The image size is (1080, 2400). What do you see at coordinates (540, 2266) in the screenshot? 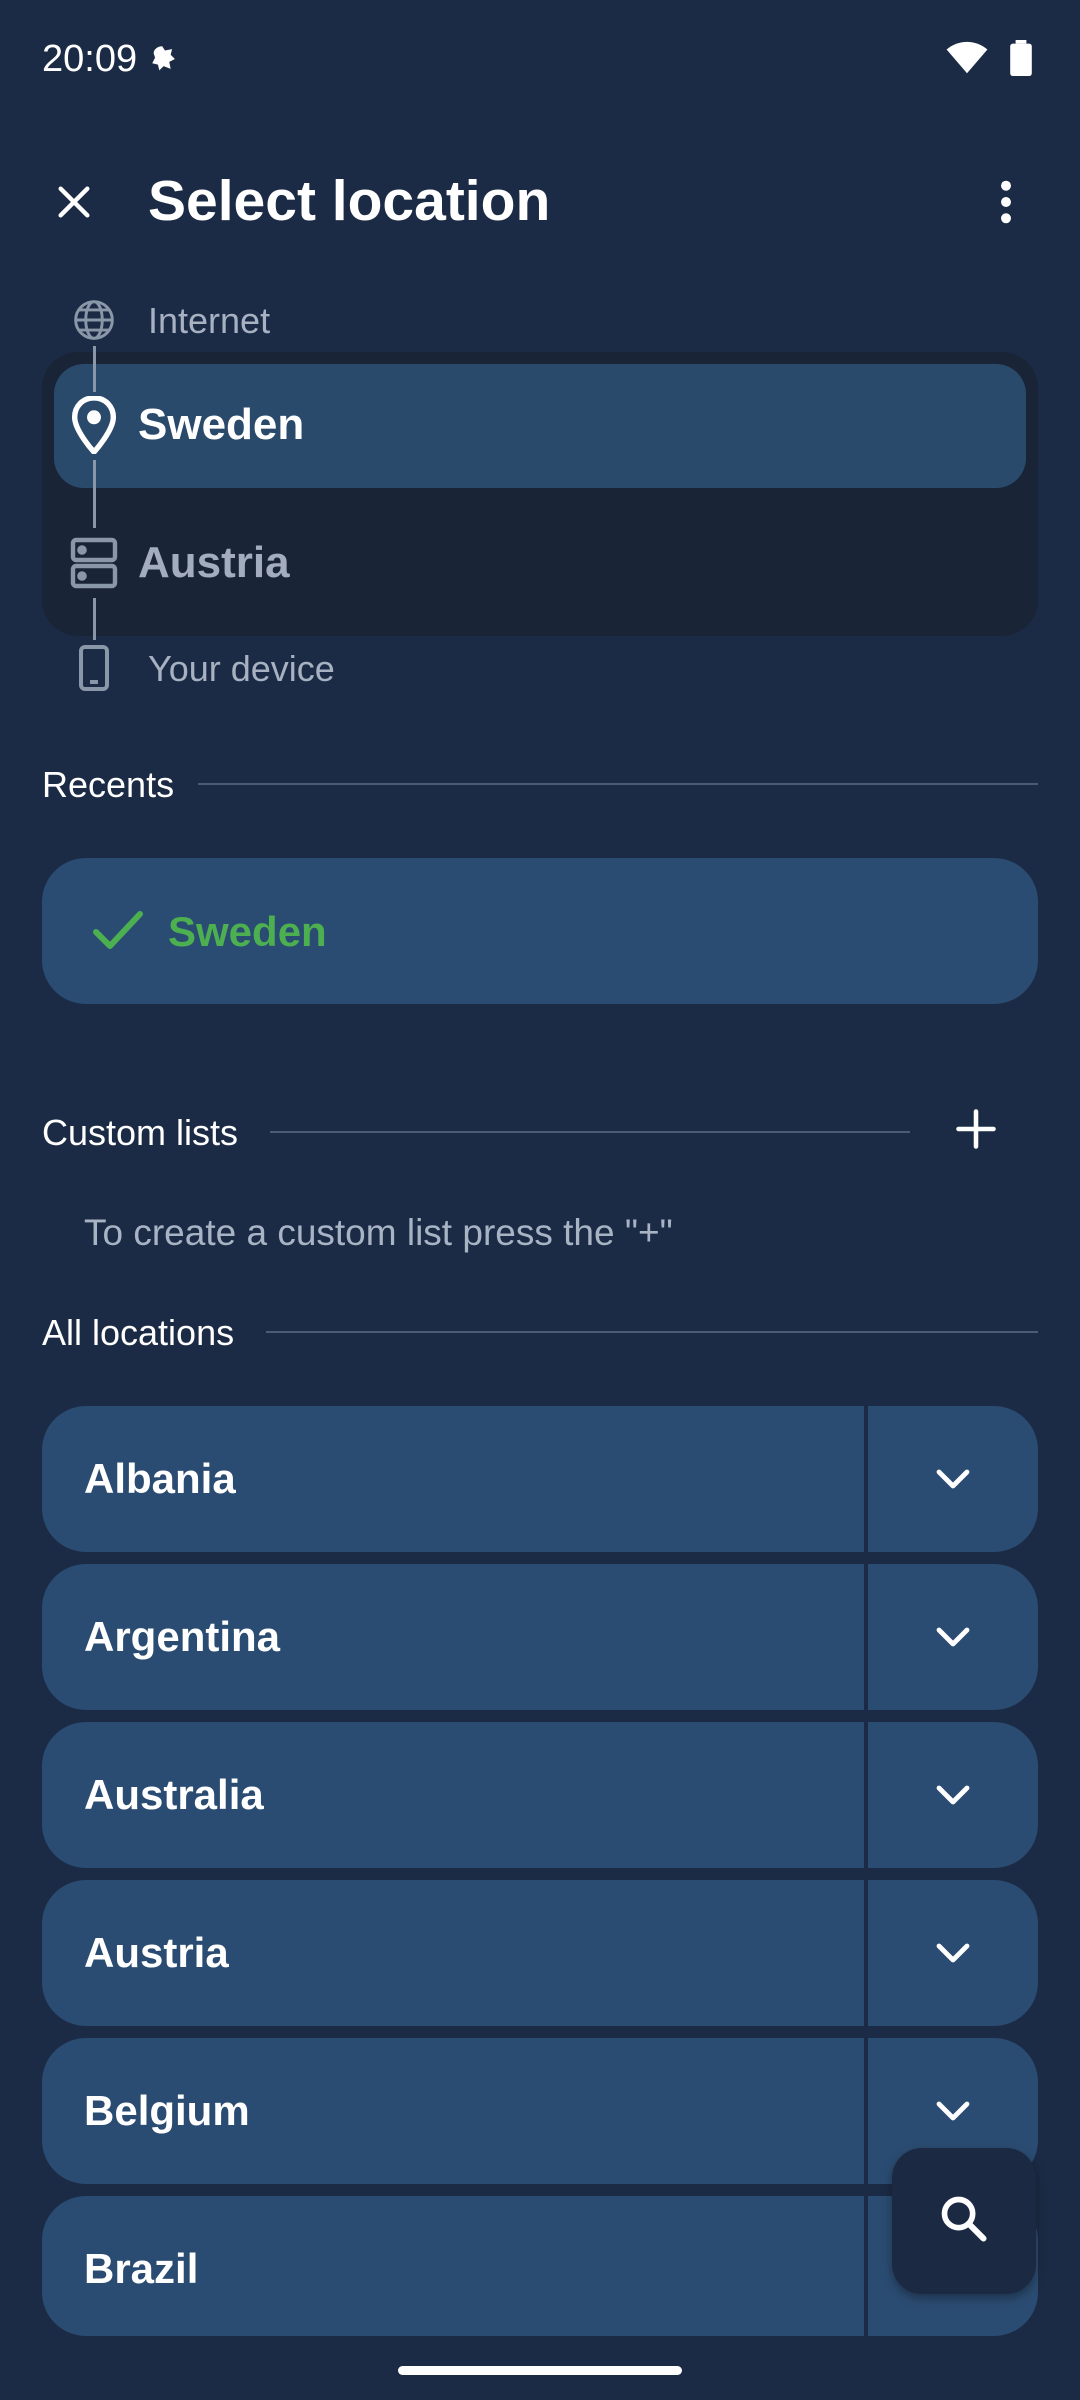
I see `location-row: Brazil` at bounding box center [540, 2266].